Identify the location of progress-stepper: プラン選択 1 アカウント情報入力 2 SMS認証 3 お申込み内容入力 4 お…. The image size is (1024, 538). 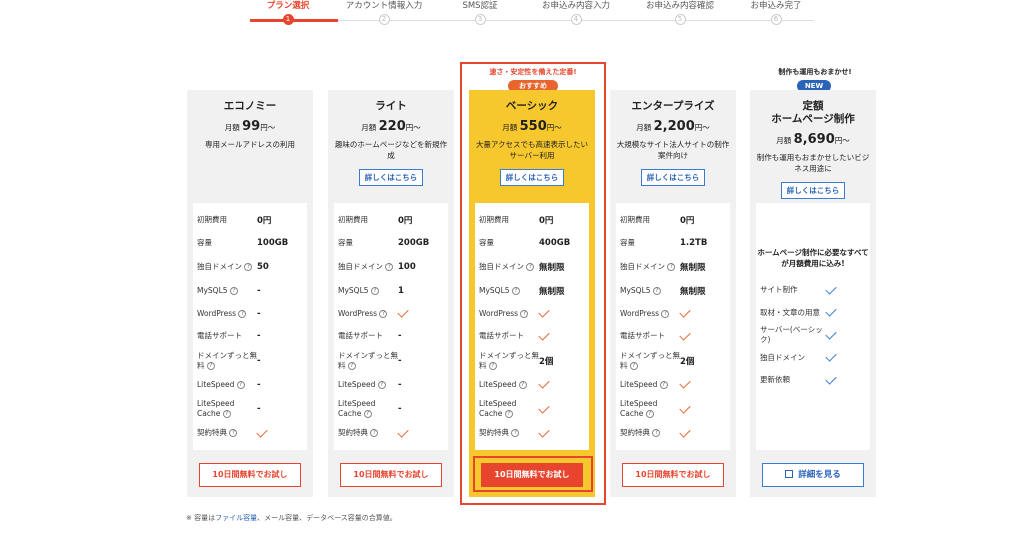
(532, 15).